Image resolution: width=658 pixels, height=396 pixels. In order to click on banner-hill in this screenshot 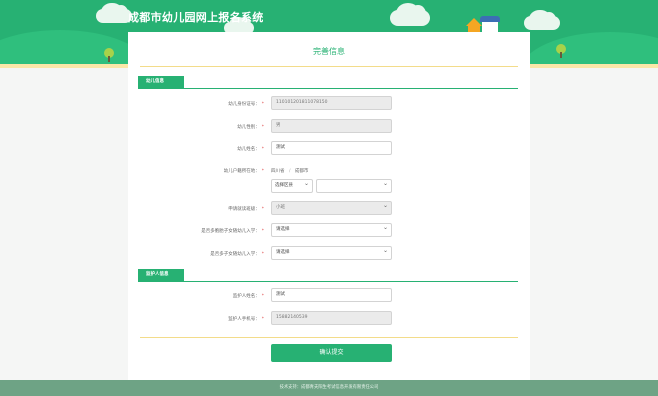, I will do `click(589, 48)`.